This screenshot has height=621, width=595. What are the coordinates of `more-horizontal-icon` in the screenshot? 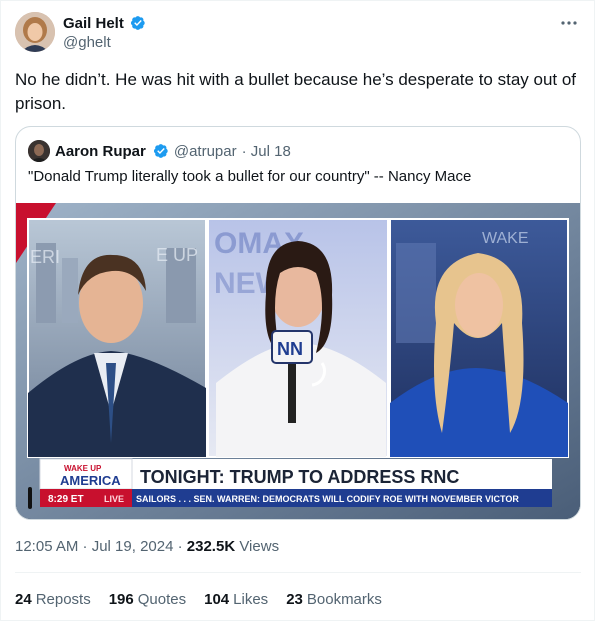 It's located at (569, 23).